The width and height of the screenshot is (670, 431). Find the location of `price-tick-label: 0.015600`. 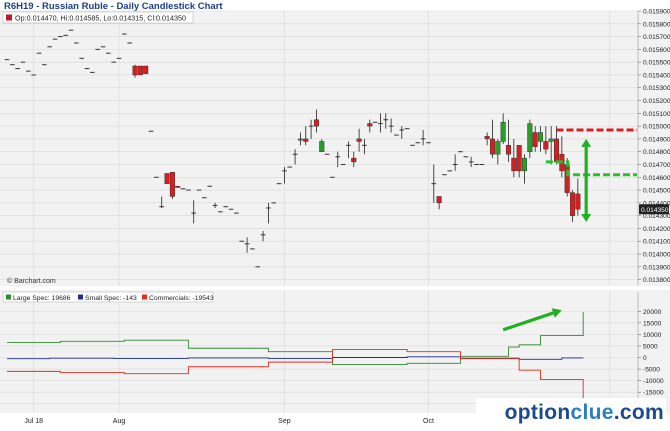

price-tick-label: 0.015600 is located at coordinates (656, 50).